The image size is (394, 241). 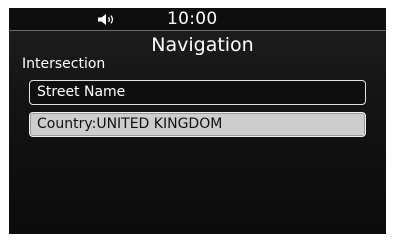 I want to click on status-bar: 10:00, so click(x=197, y=19).